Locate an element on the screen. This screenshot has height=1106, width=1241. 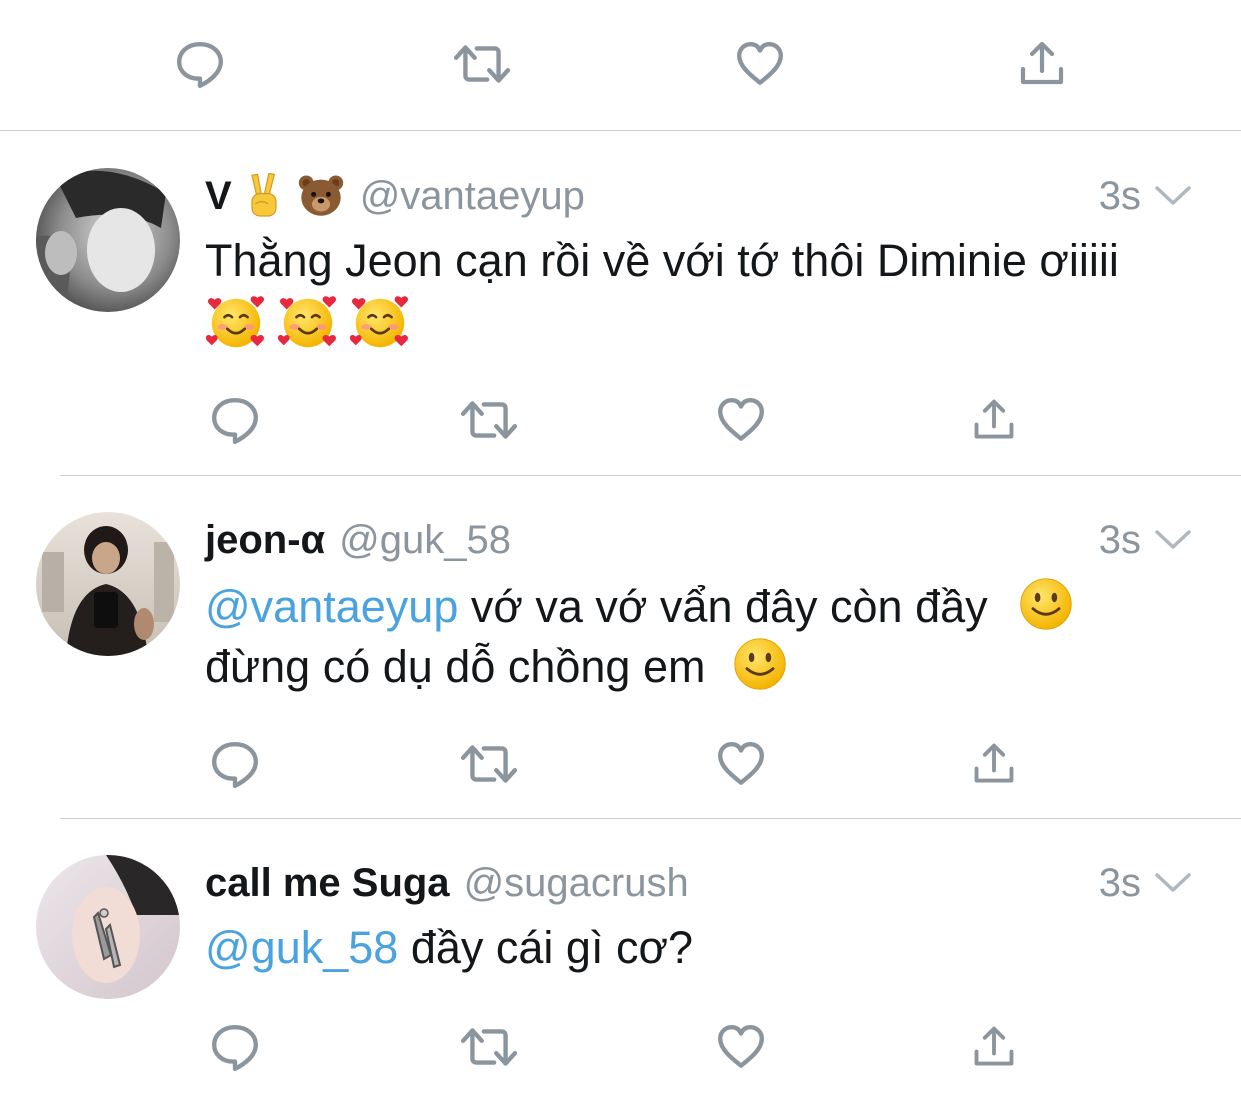
tweet-header: V @vantaeyup is located at coordinates (395, 196).